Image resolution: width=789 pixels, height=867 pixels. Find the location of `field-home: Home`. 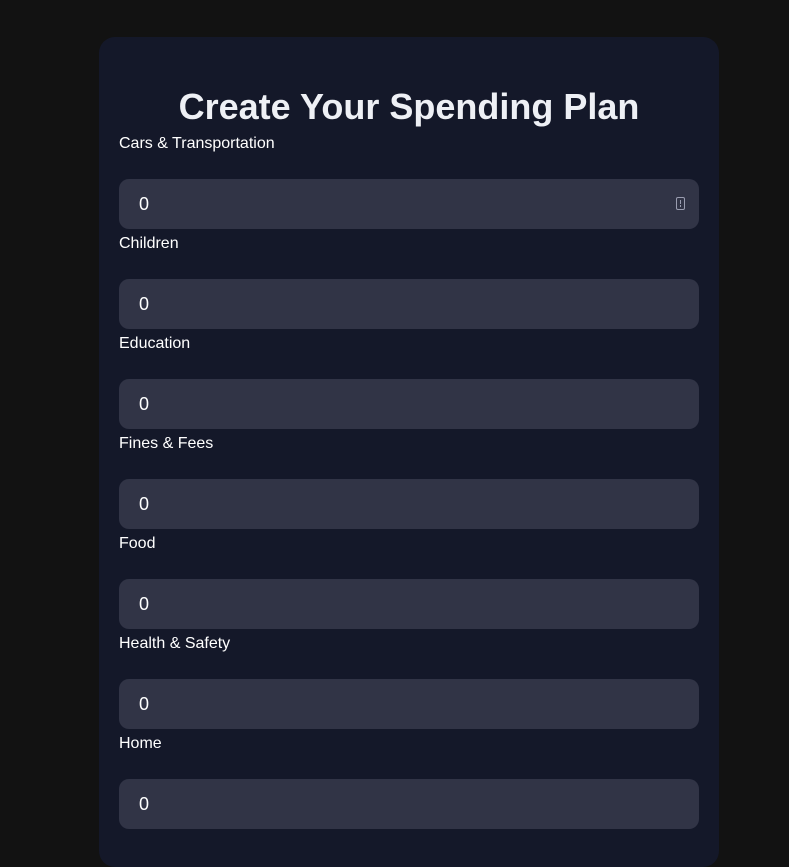

field-home: Home is located at coordinates (409, 786).